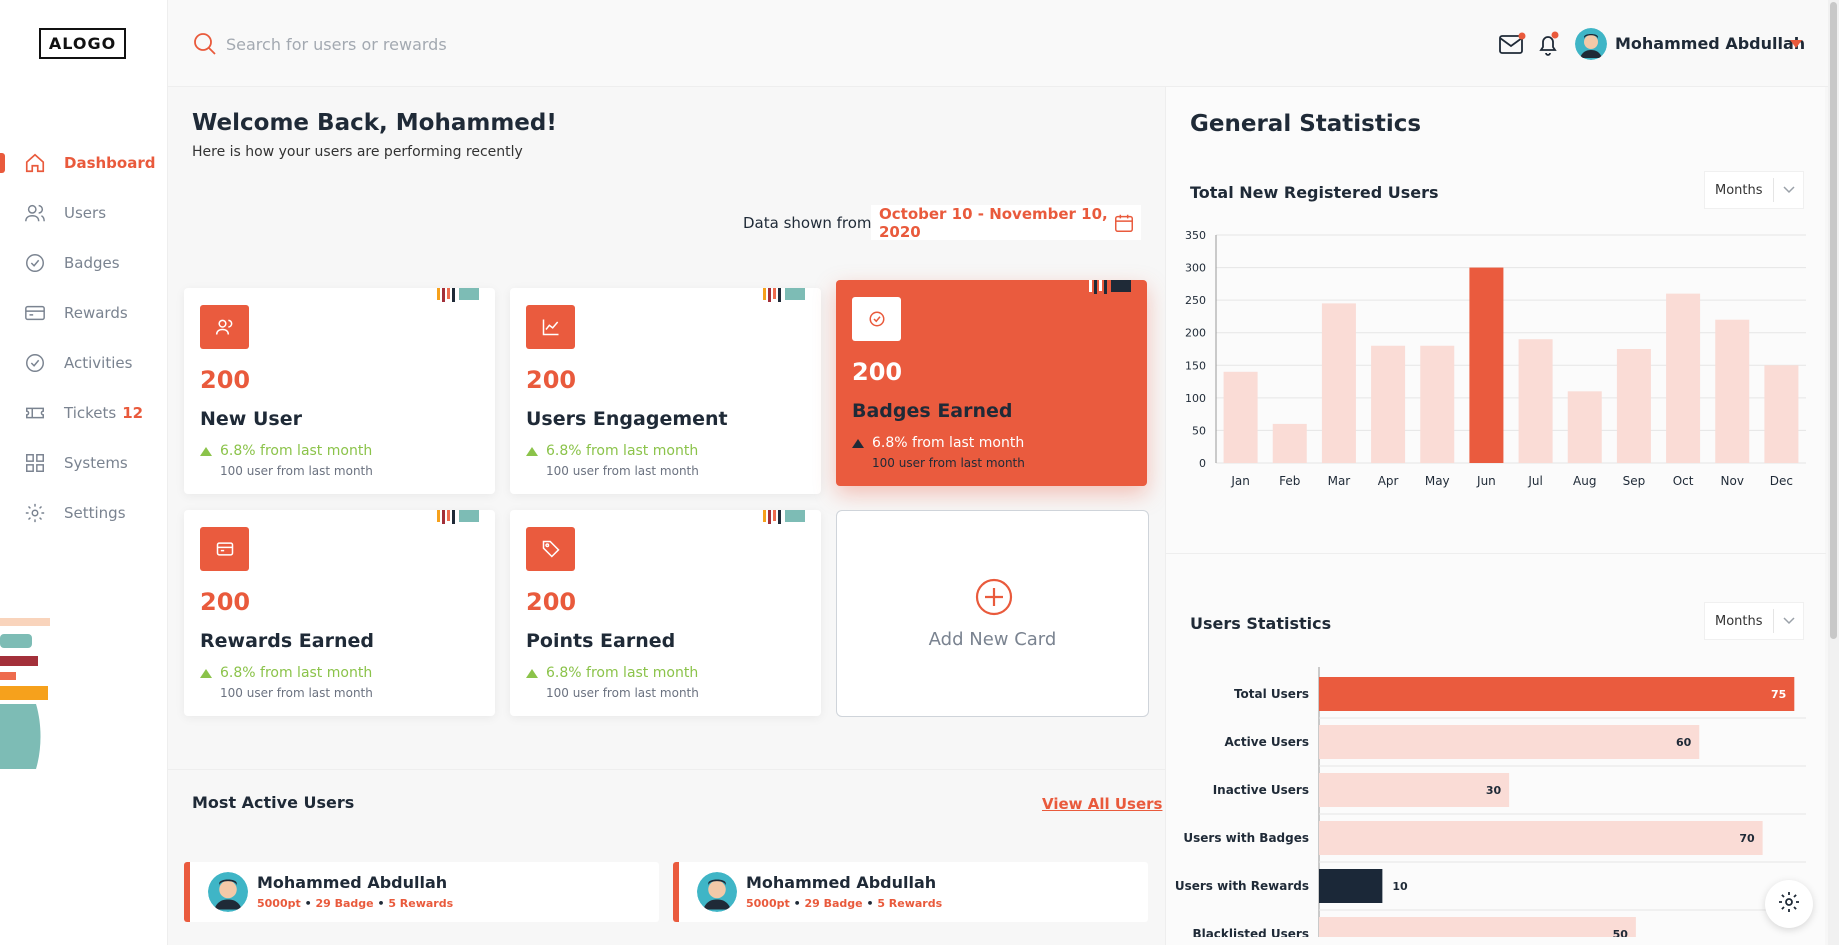 Image resolution: width=1839 pixels, height=945 pixels. I want to click on y-tick-label: 250, so click(1195, 300).